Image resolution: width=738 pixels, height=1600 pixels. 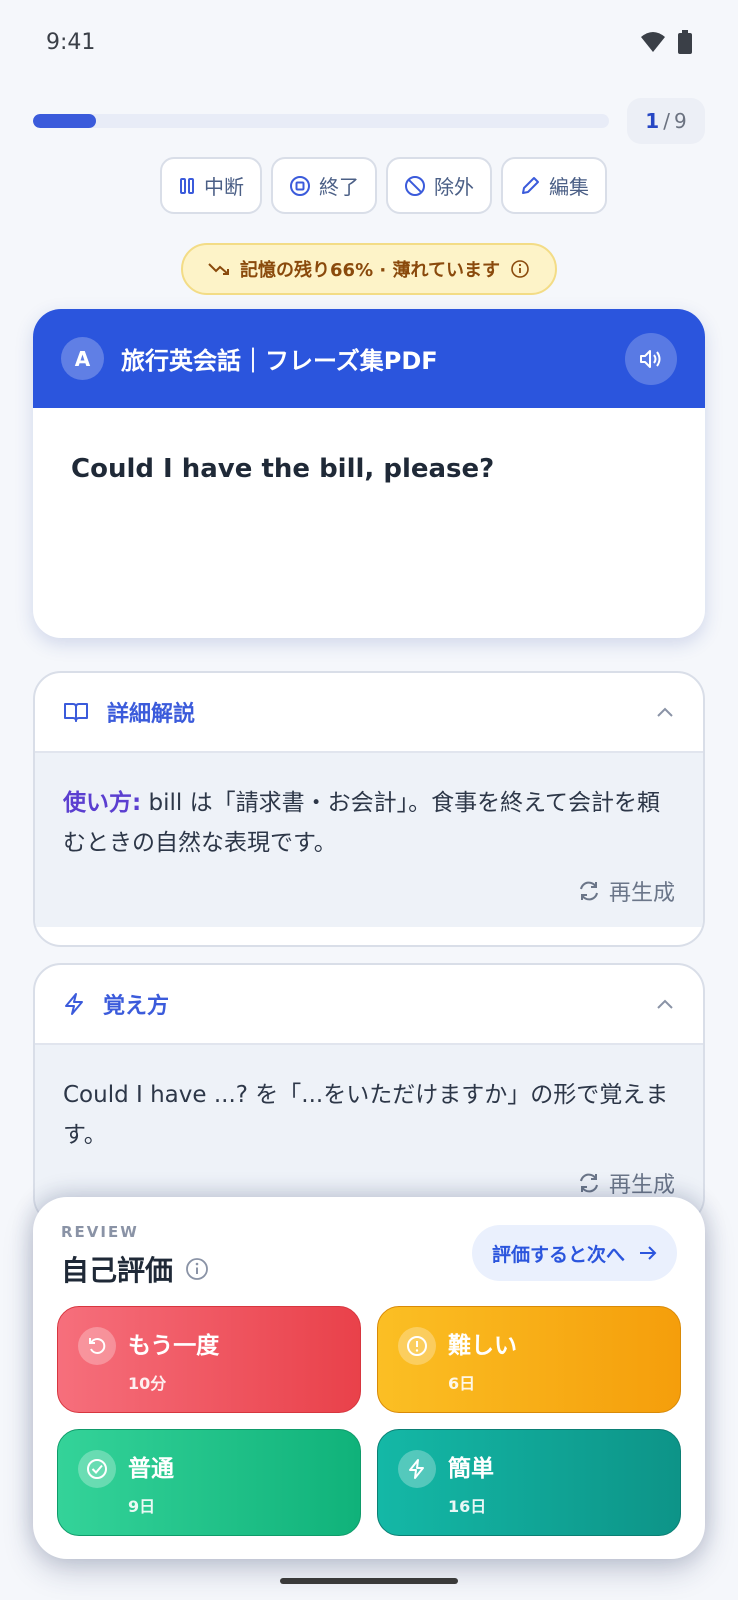 What do you see at coordinates (71, 42) in the screenshot?
I see `status-time: 9:41` at bounding box center [71, 42].